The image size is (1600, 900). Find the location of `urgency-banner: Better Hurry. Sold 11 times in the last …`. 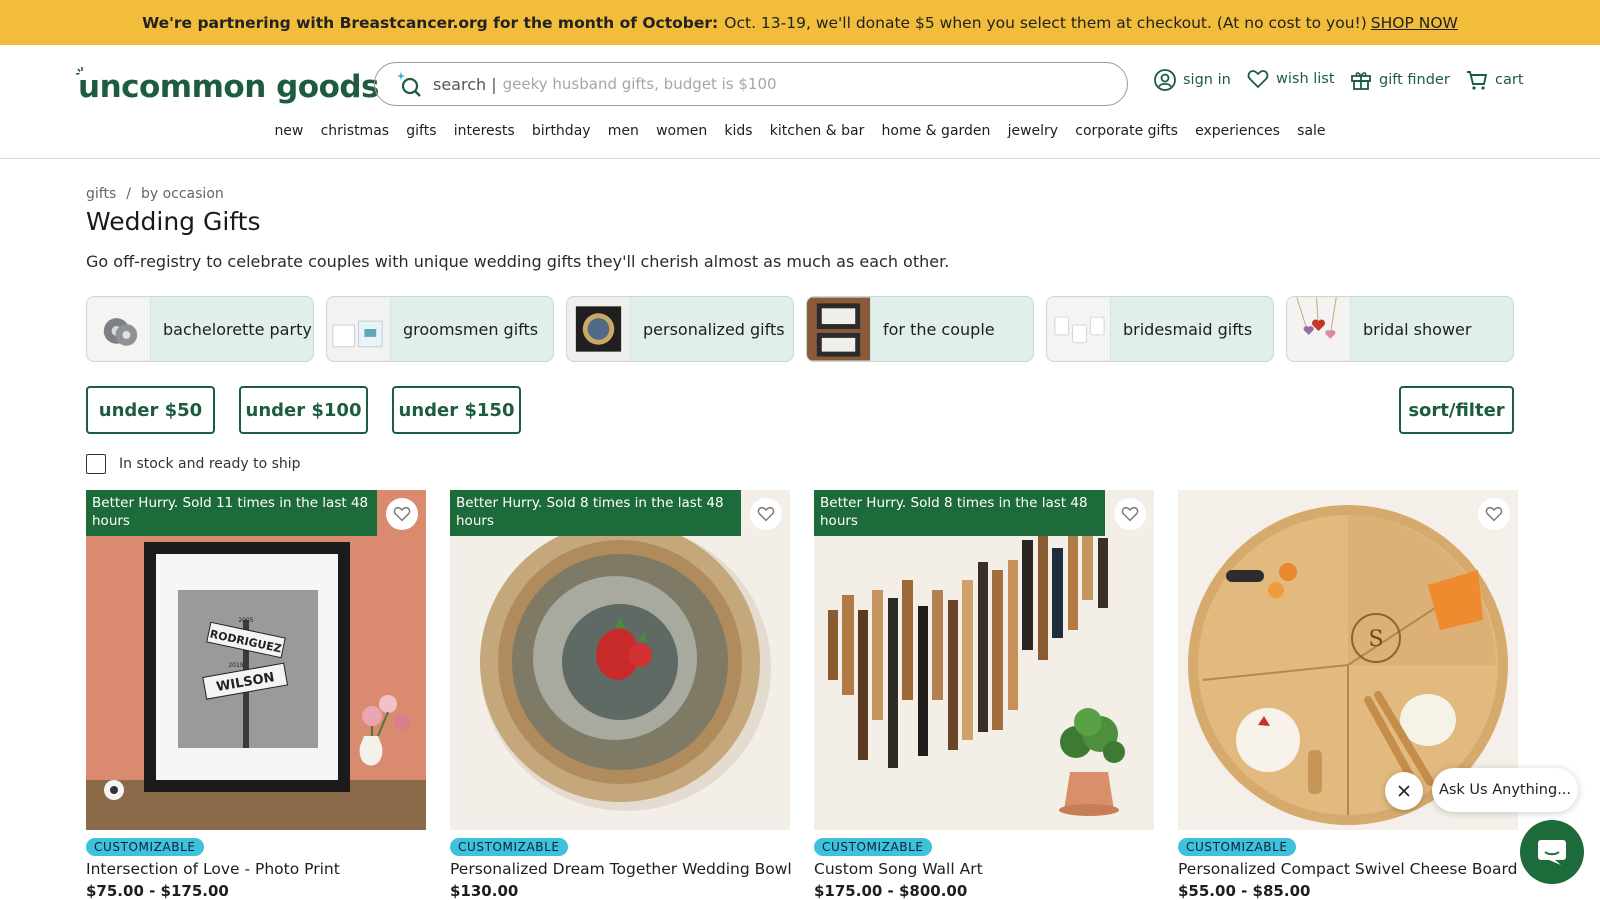

urgency-banner: Better Hurry. Sold 11 times in the last … is located at coordinates (231, 513).